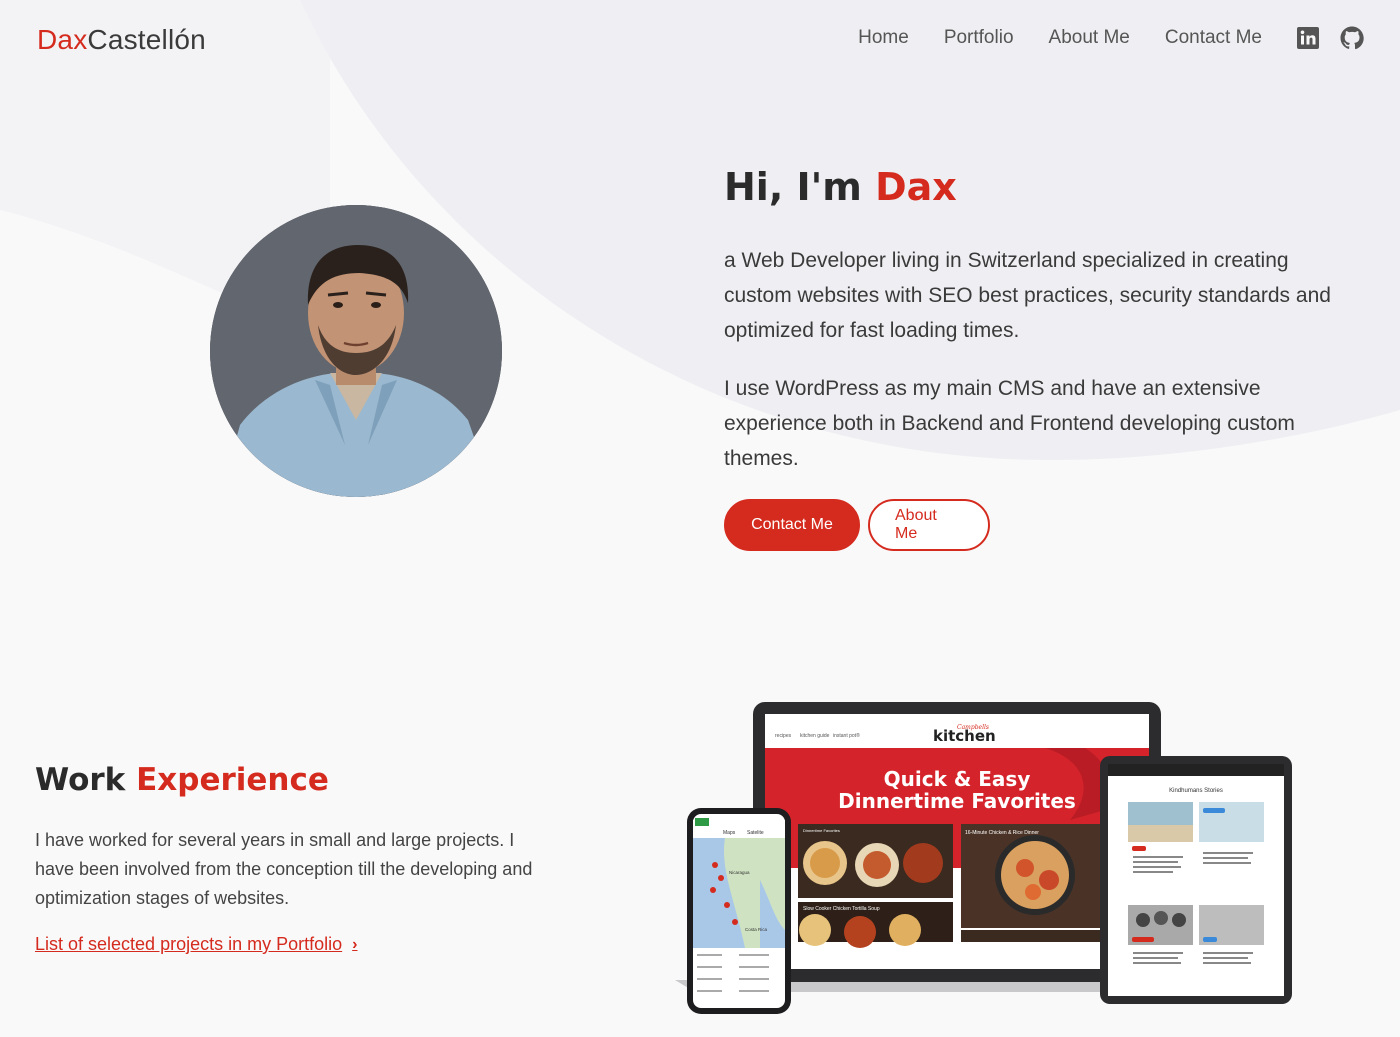 The width and height of the screenshot is (1400, 1037). What do you see at coordinates (756, 929) in the screenshot?
I see `phone-map-label-2: Costa Rica` at bounding box center [756, 929].